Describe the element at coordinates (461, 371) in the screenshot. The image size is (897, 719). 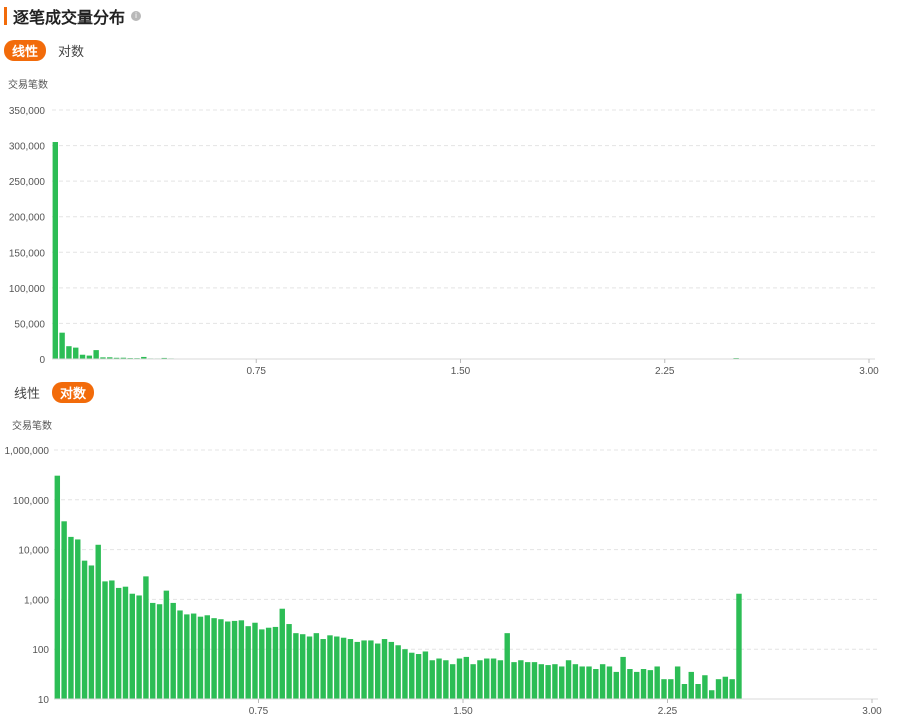
I see `x-tick-label: 1.50` at that location.